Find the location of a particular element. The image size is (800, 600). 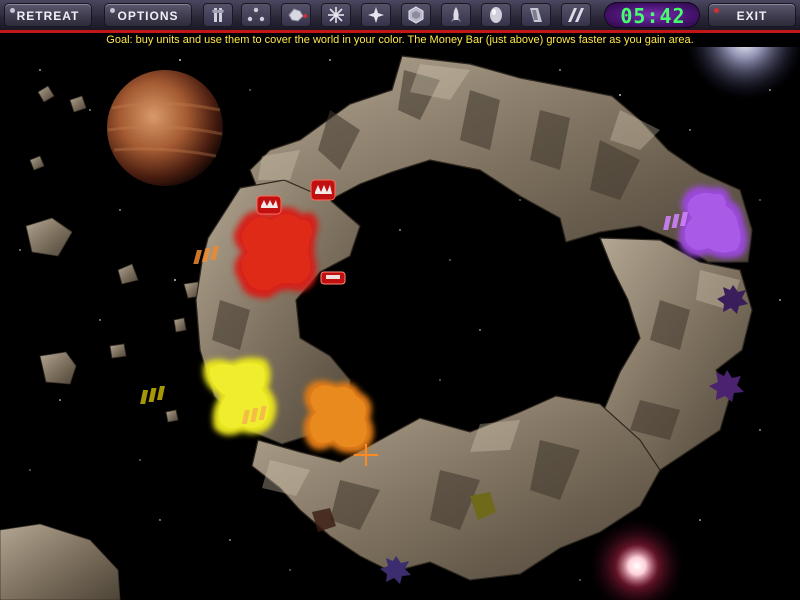

options-button: OPTIONS is located at coordinates (148, 15).